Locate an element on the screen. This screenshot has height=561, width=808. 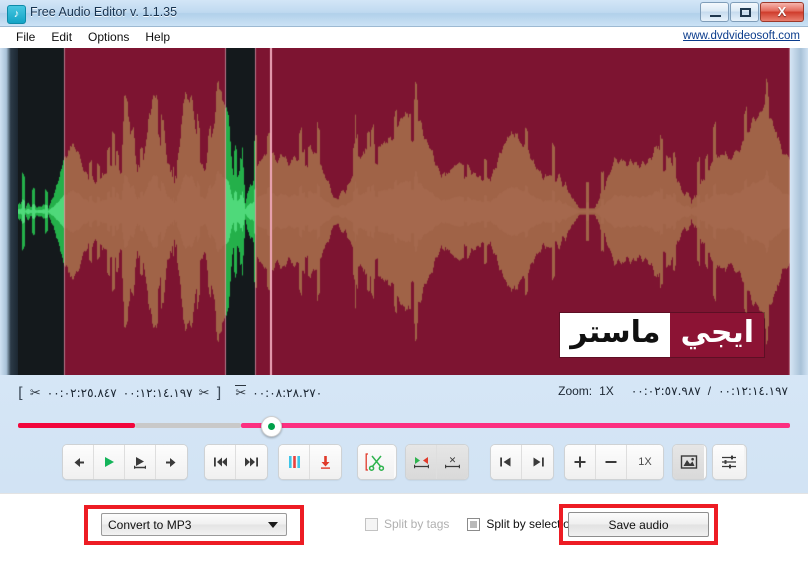
play-selection-button is located at coordinates (140, 462).